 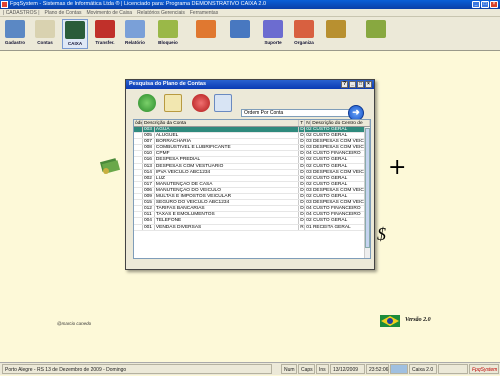 What do you see at coordinates (149, 136) in the screenshot?
I see `cell-code: 005` at bounding box center [149, 136].